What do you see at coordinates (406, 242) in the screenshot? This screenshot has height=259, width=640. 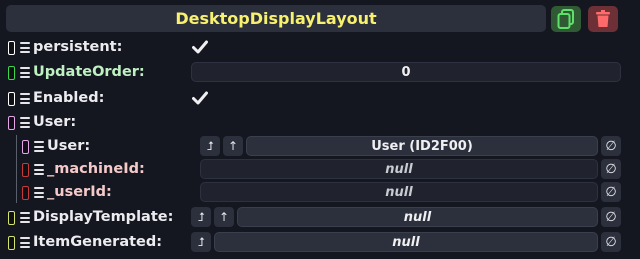 I see `item-generated-field: null` at bounding box center [406, 242].